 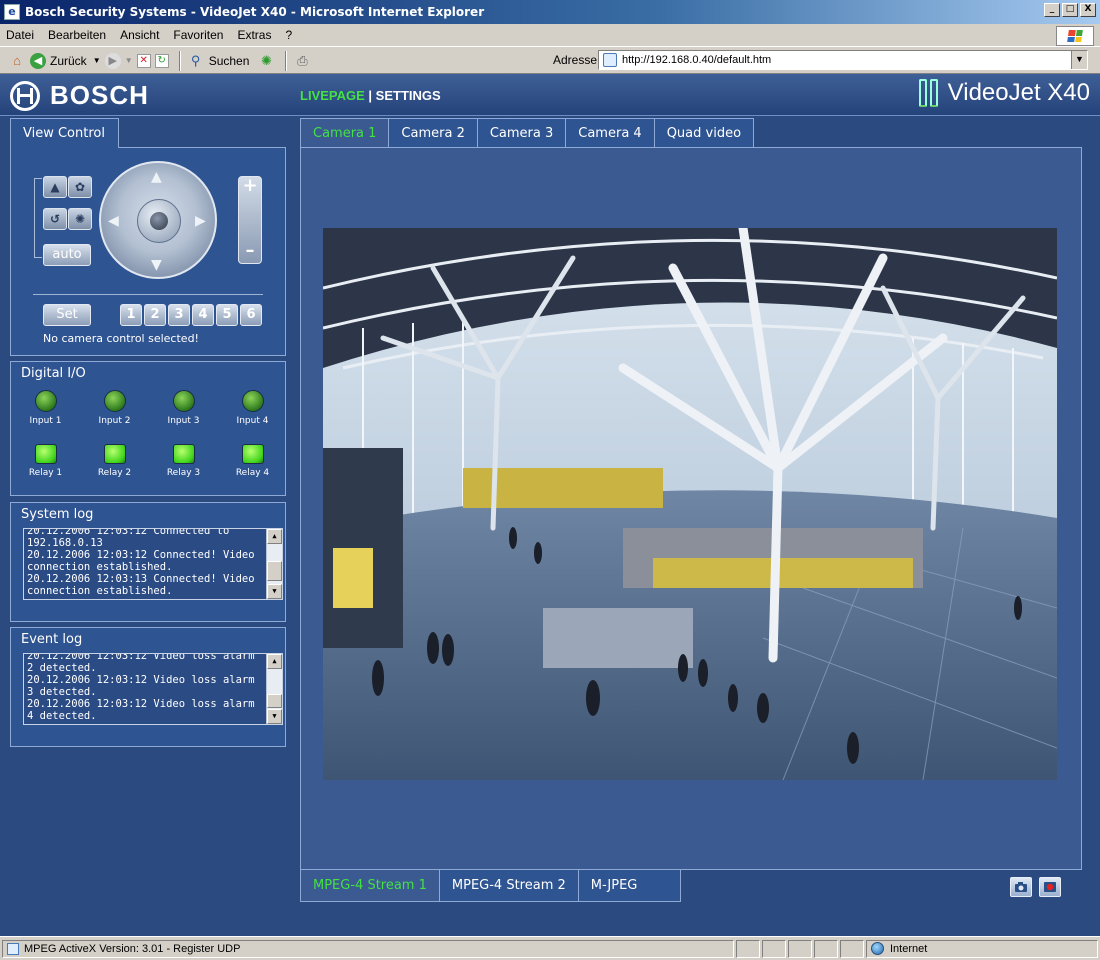 What do you see at coordinates (149, 408) in the screenshot?
I see `input-row: Input 1 Input 2 Input 3 Input 4` at bounding box center [149, 408].